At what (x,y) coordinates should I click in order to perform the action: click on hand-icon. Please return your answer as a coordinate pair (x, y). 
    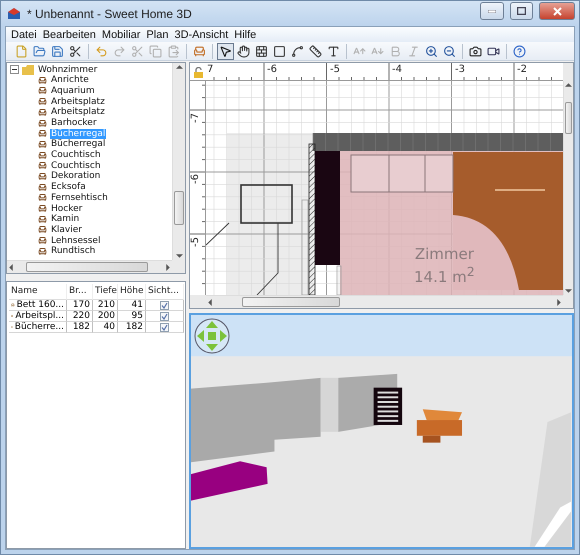
    Looking at the image, I should click on (243, 51).